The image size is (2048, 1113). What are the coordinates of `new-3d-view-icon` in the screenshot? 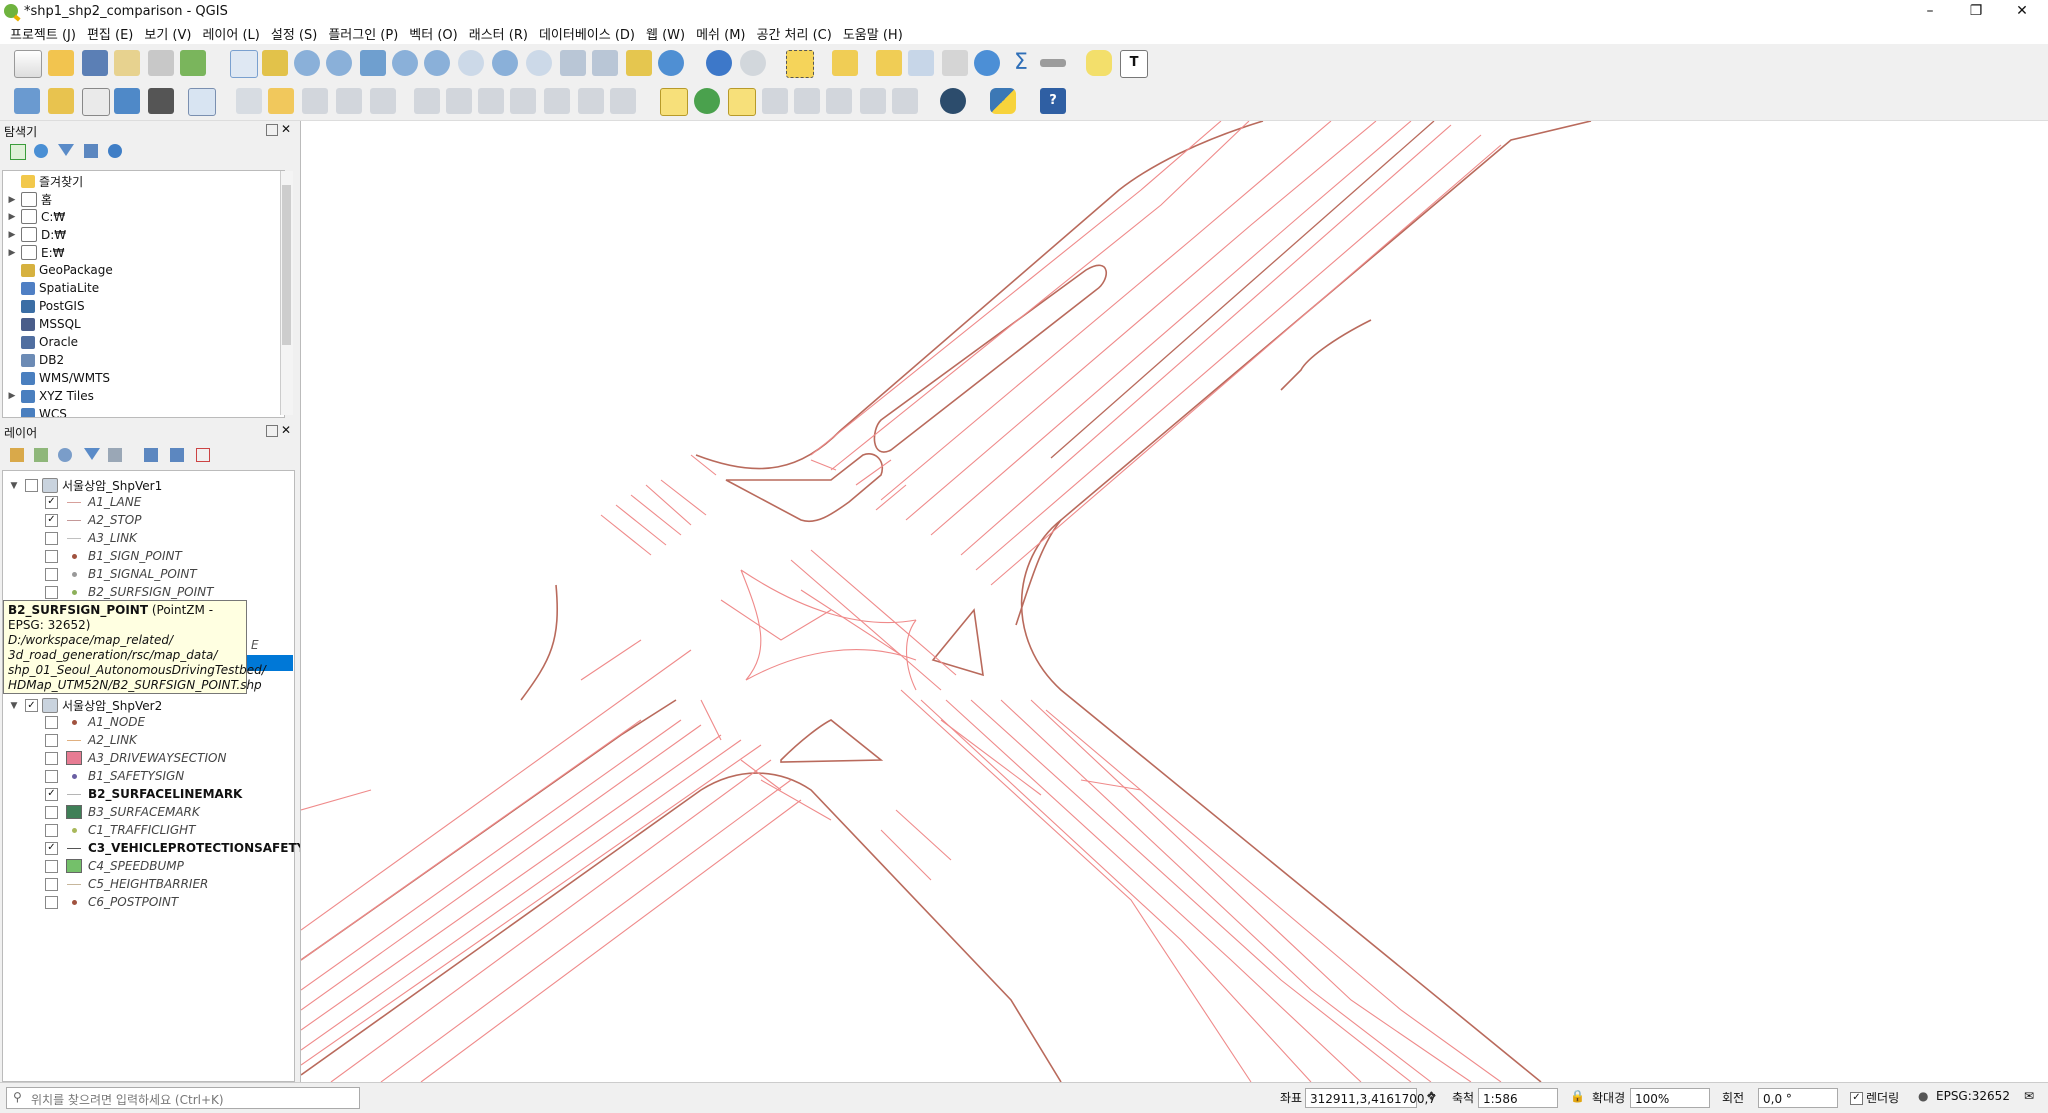 It's located at (605, 63).